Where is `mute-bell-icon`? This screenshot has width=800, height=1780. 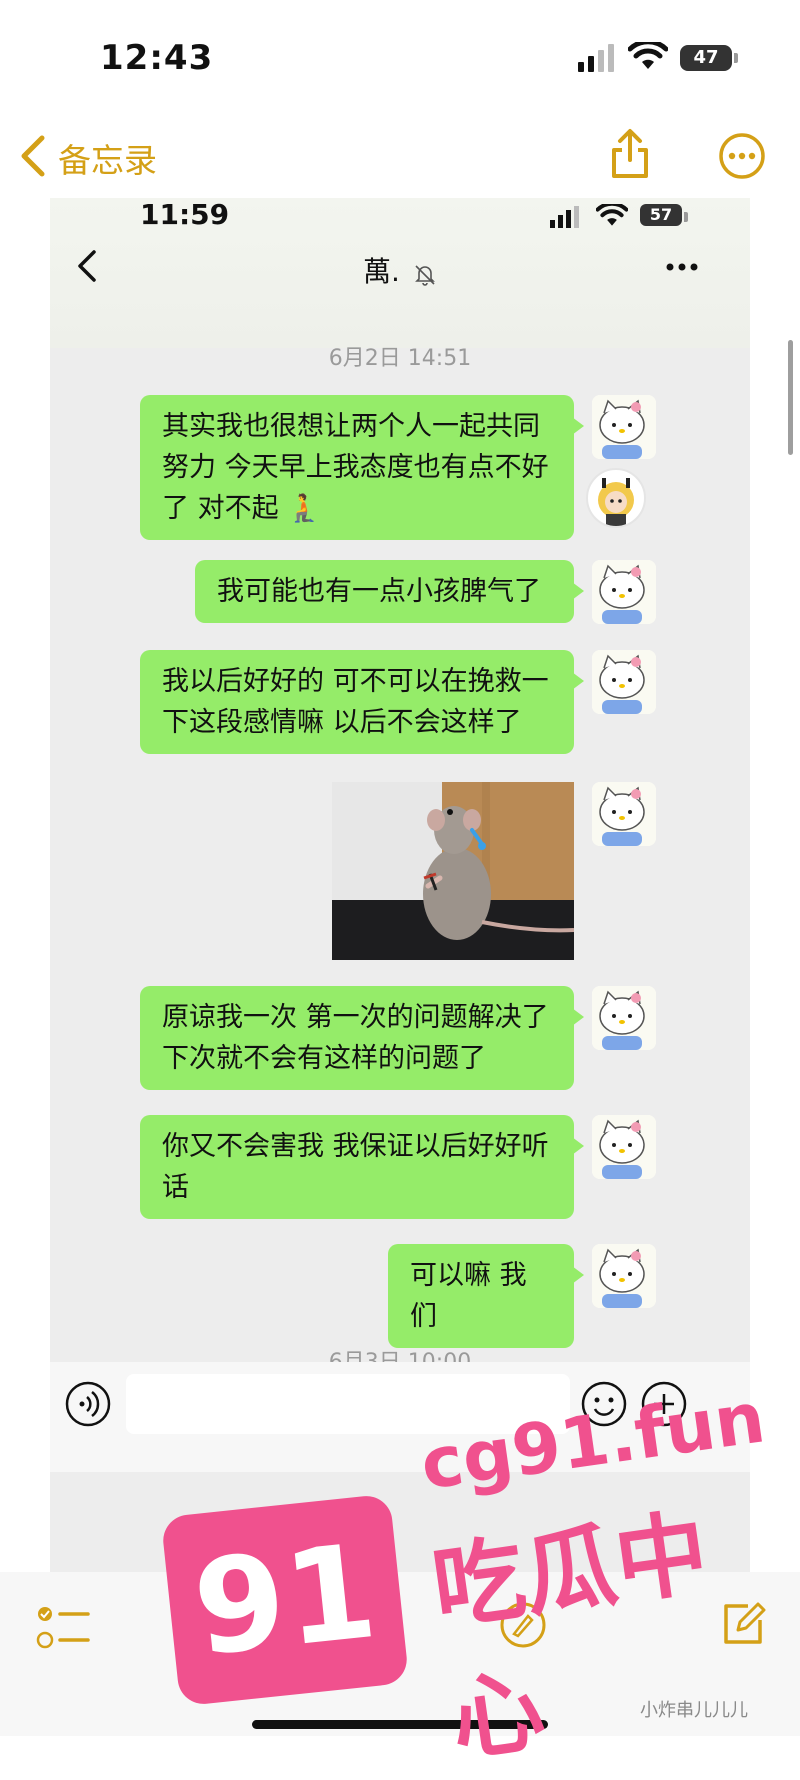
mute-bell-icon is located at coordinates (425, 277).